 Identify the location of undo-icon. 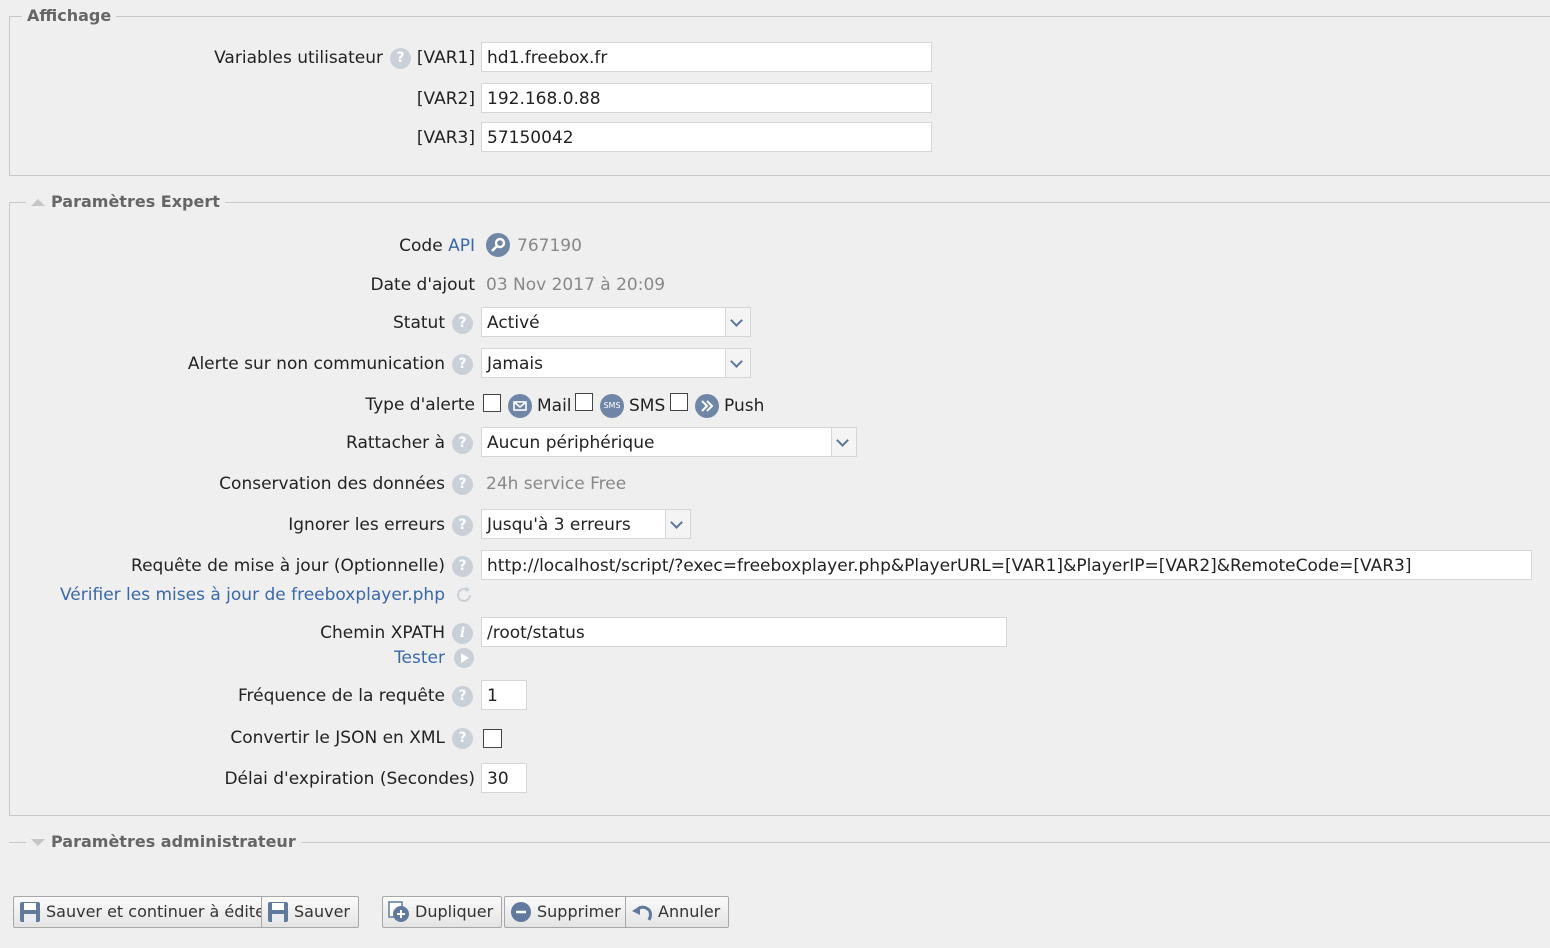
(642, 913).